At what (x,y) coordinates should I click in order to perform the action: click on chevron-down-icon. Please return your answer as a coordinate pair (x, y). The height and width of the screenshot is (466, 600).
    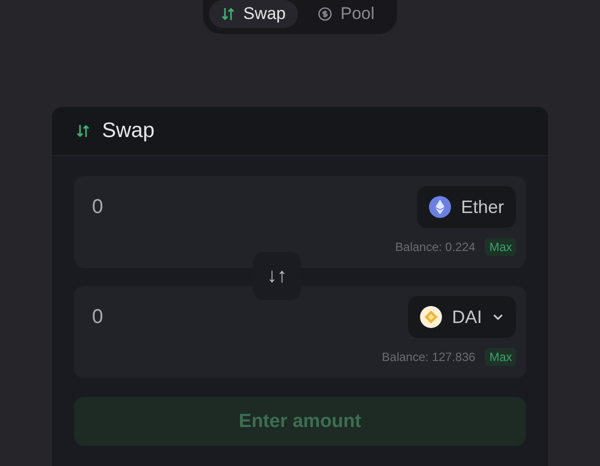
    Looking at the image, I should click on (498, 317).